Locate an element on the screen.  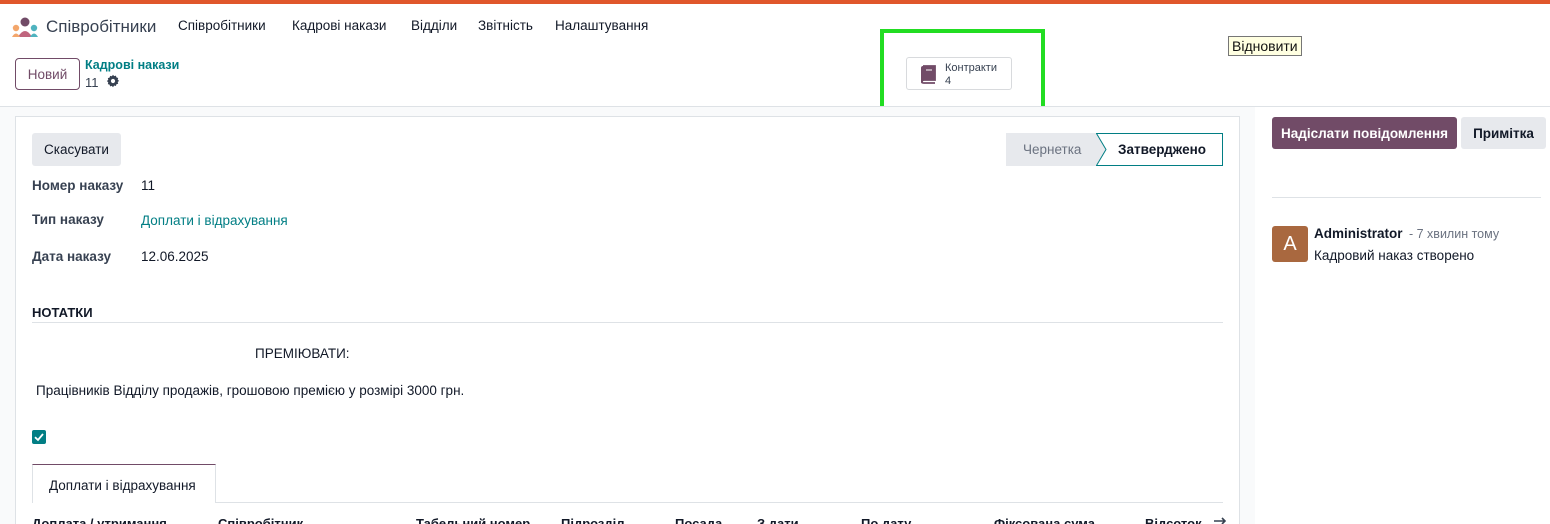
tooltip: Відновити is located at coordinates (1265, 46).